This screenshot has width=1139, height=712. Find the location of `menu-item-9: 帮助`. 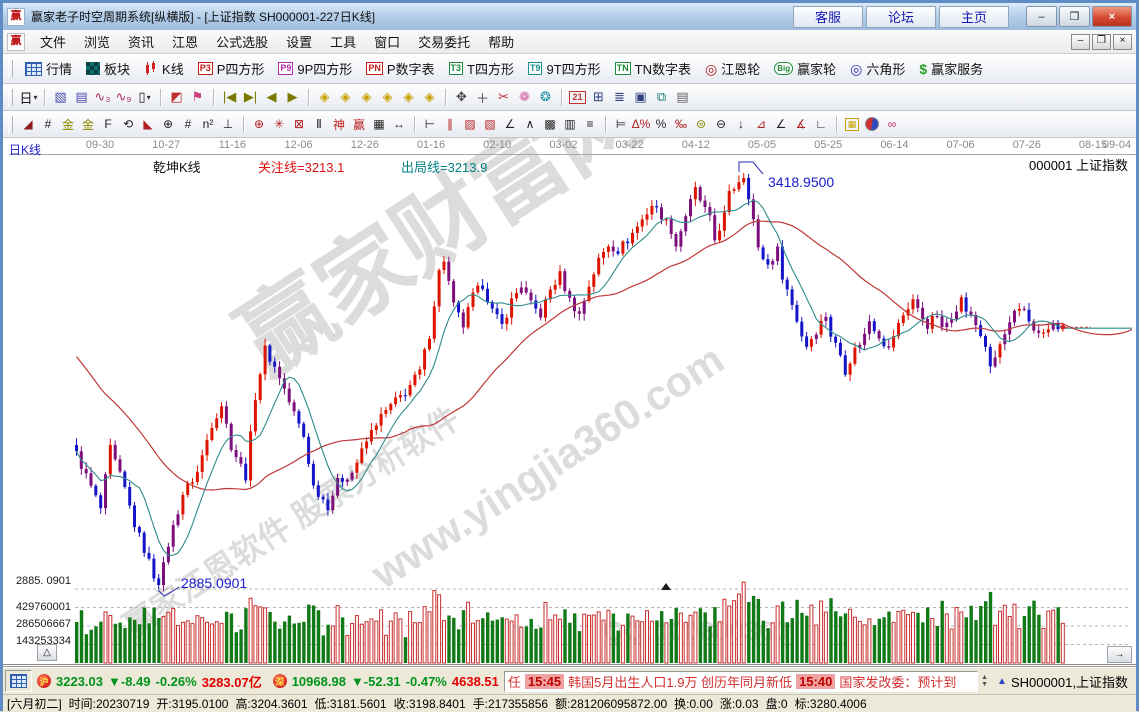

menu-item-9: 帮助 is located at coordinates (501, 41).